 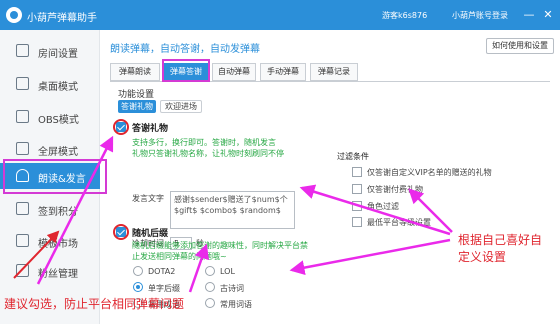 I want to click on page-title: 朗读弹幕，自动答谢，自动发弹幕, so click(x=185, y=49).